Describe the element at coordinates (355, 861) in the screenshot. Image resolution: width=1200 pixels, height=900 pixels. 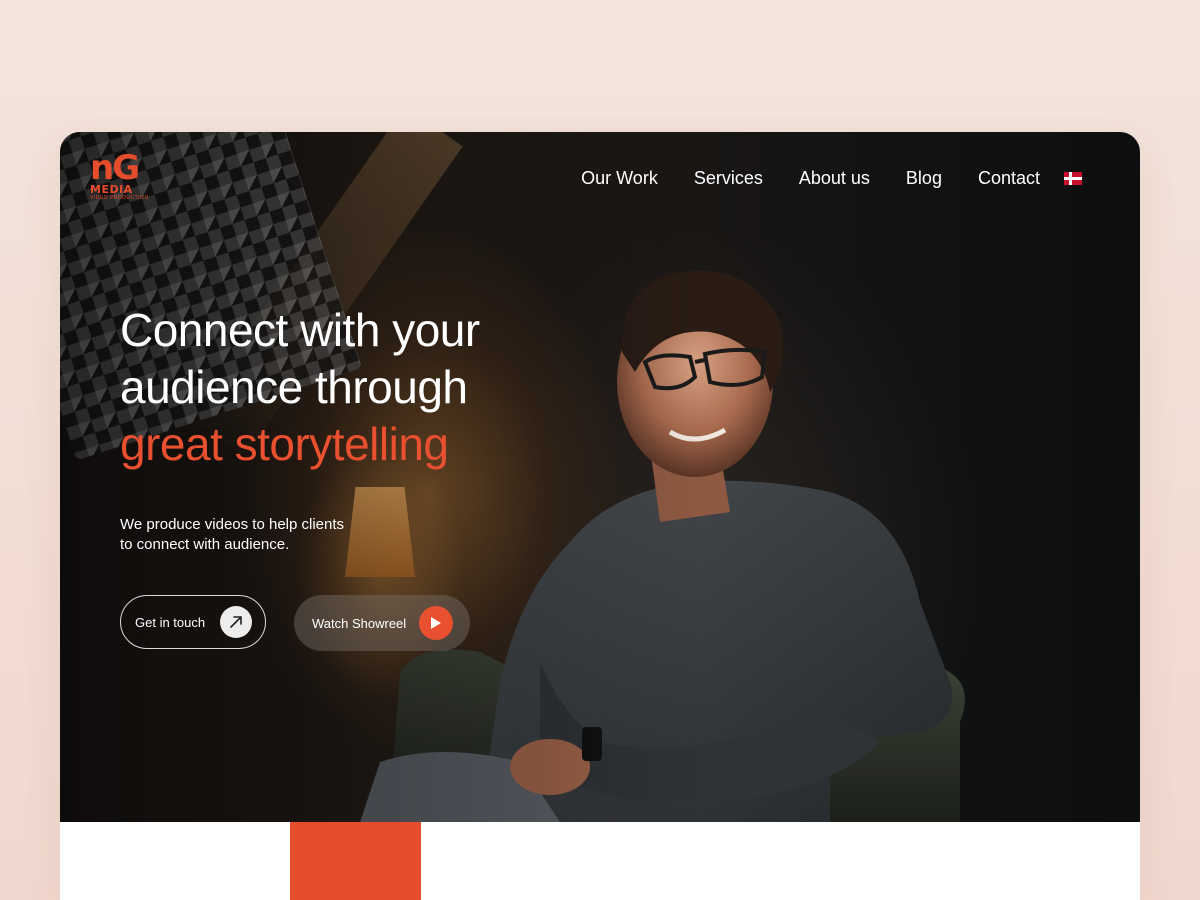
I see `section-accent-block` at that location.